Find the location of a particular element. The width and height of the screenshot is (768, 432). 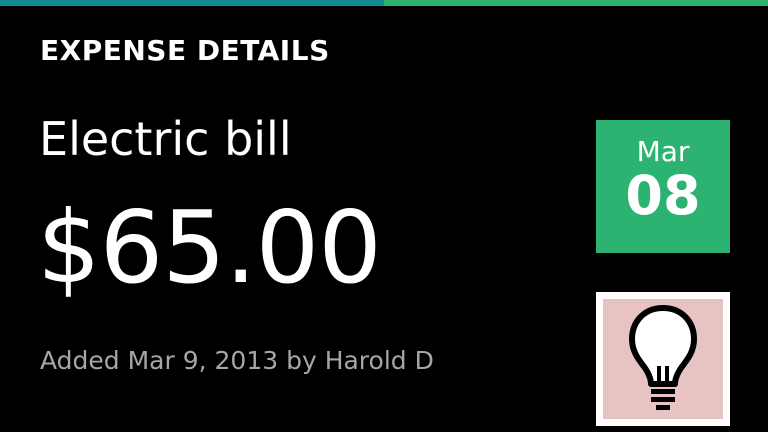

top-accent-bar is located at coordinates (384, 3).